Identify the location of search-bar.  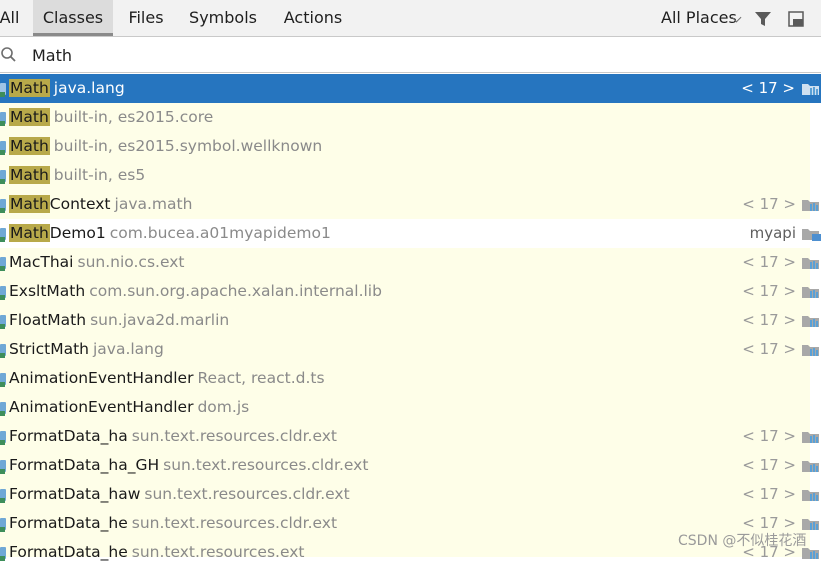
(410, 55).